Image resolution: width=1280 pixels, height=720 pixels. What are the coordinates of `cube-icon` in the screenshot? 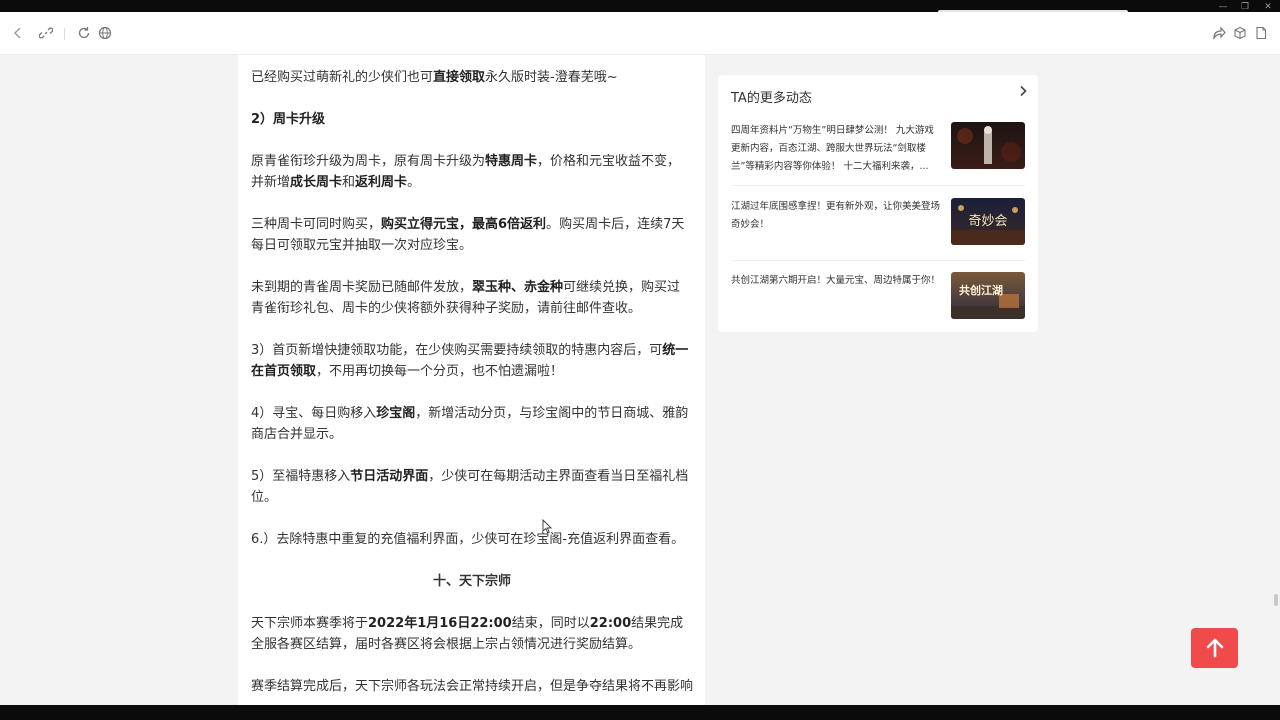 It's located at (1240, 33).